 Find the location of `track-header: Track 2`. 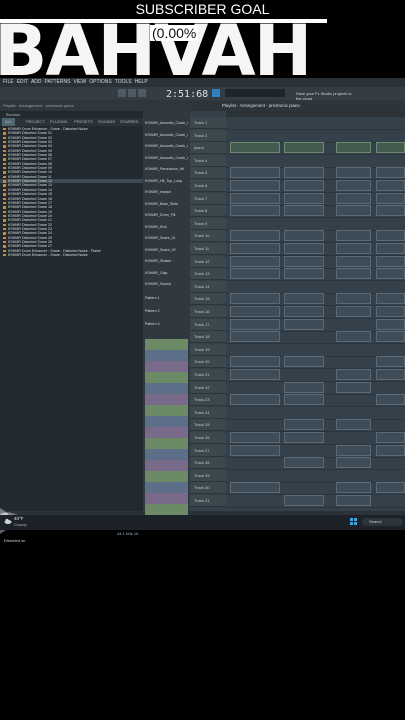

track-header: Track 2 is located at coordinates (208, 135).